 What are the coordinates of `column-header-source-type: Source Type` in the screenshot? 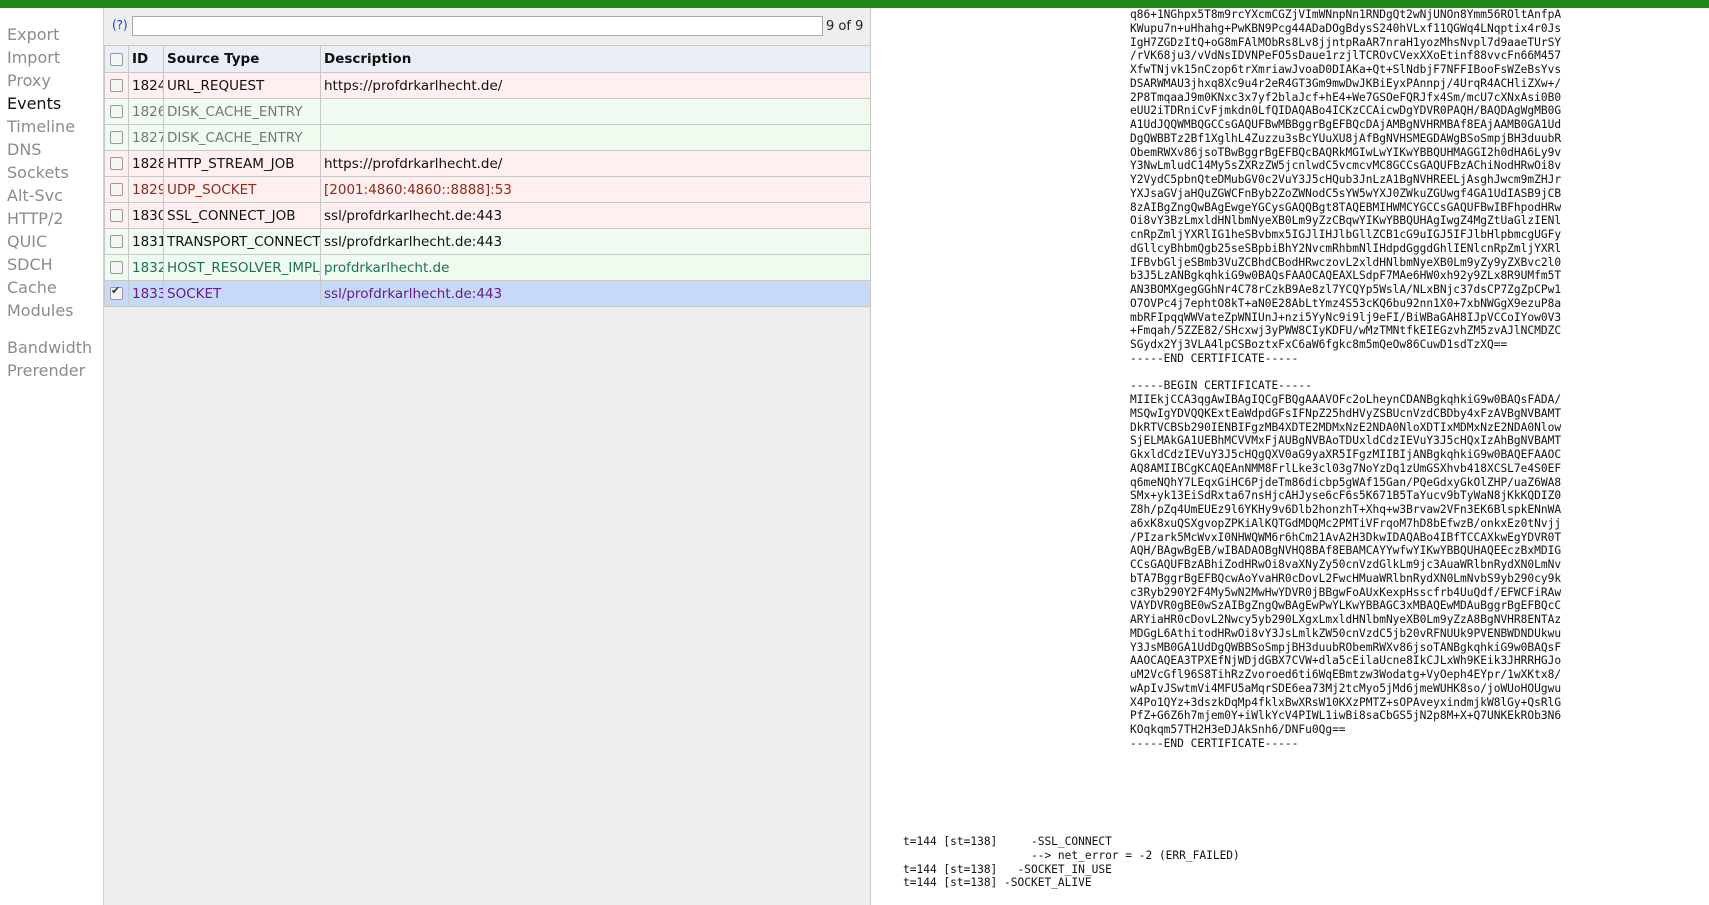 It's located at (242, 59).